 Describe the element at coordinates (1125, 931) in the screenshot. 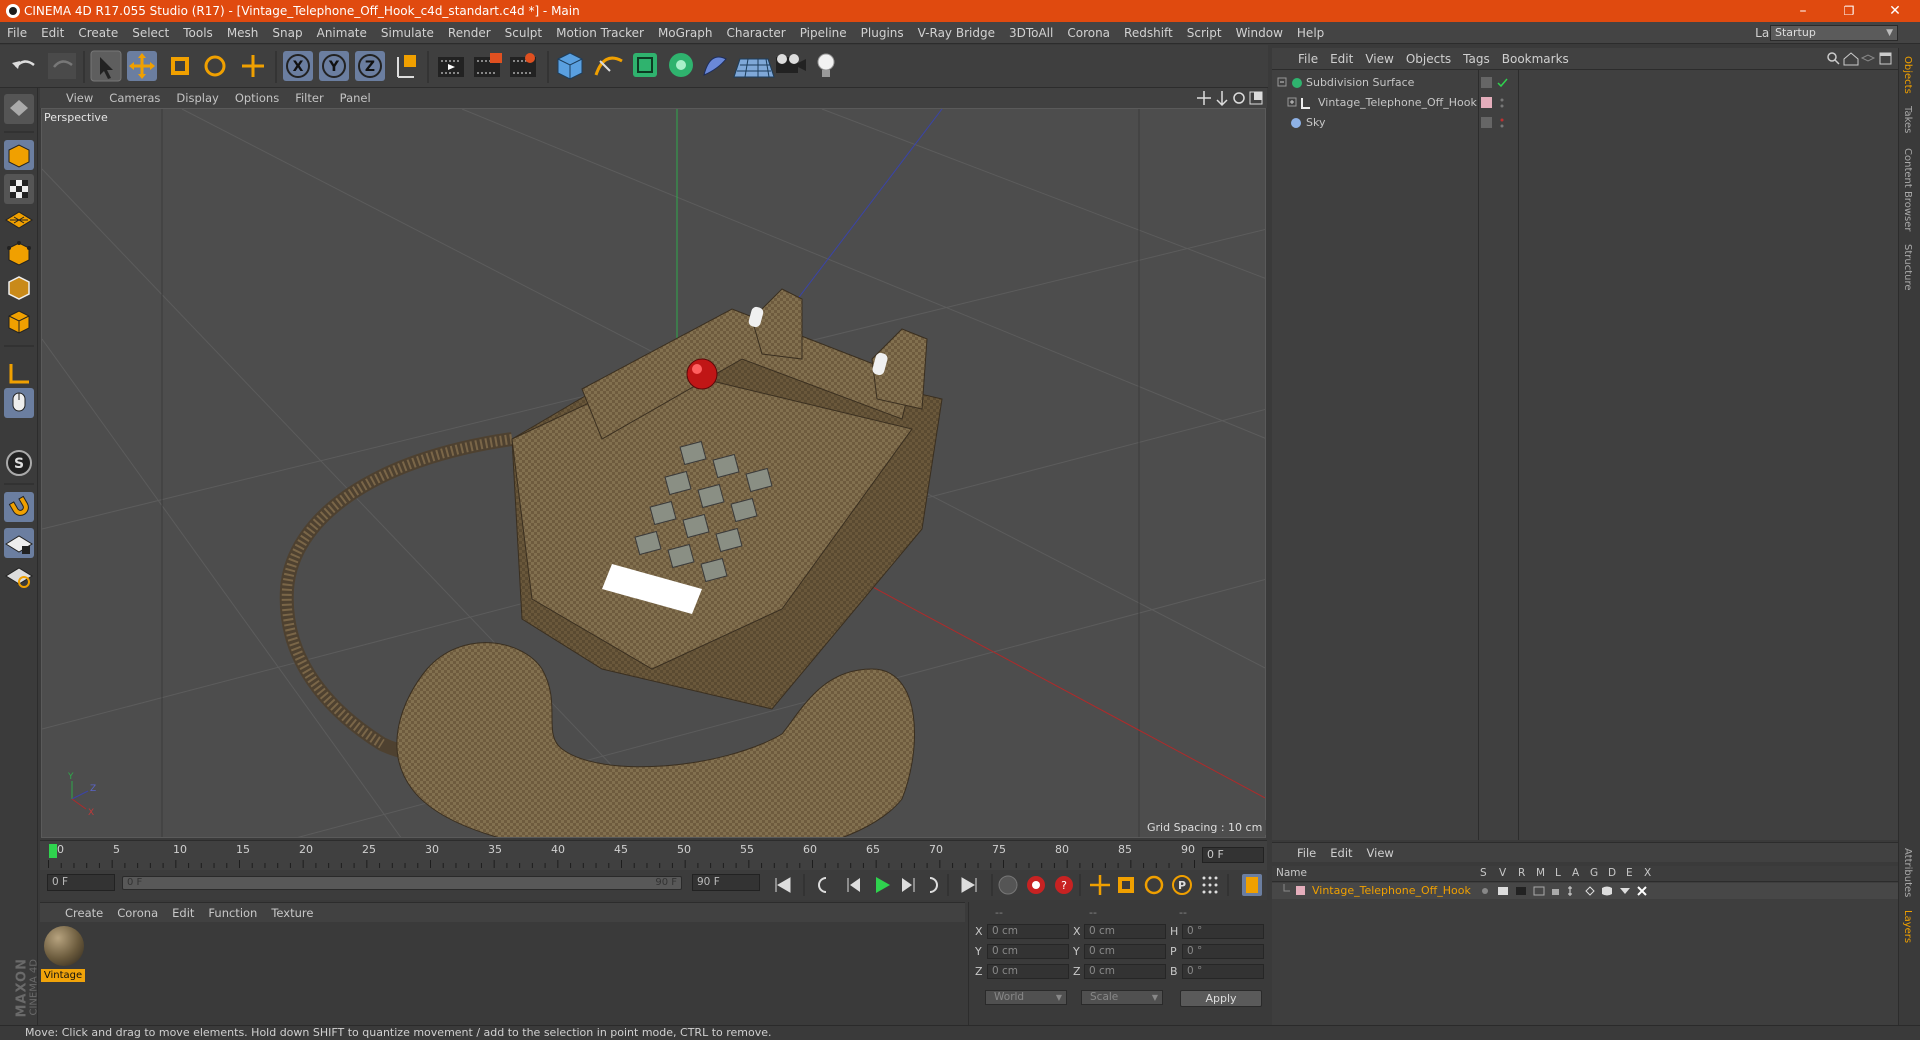

I see `size-x-field: 0 cm` at that location.